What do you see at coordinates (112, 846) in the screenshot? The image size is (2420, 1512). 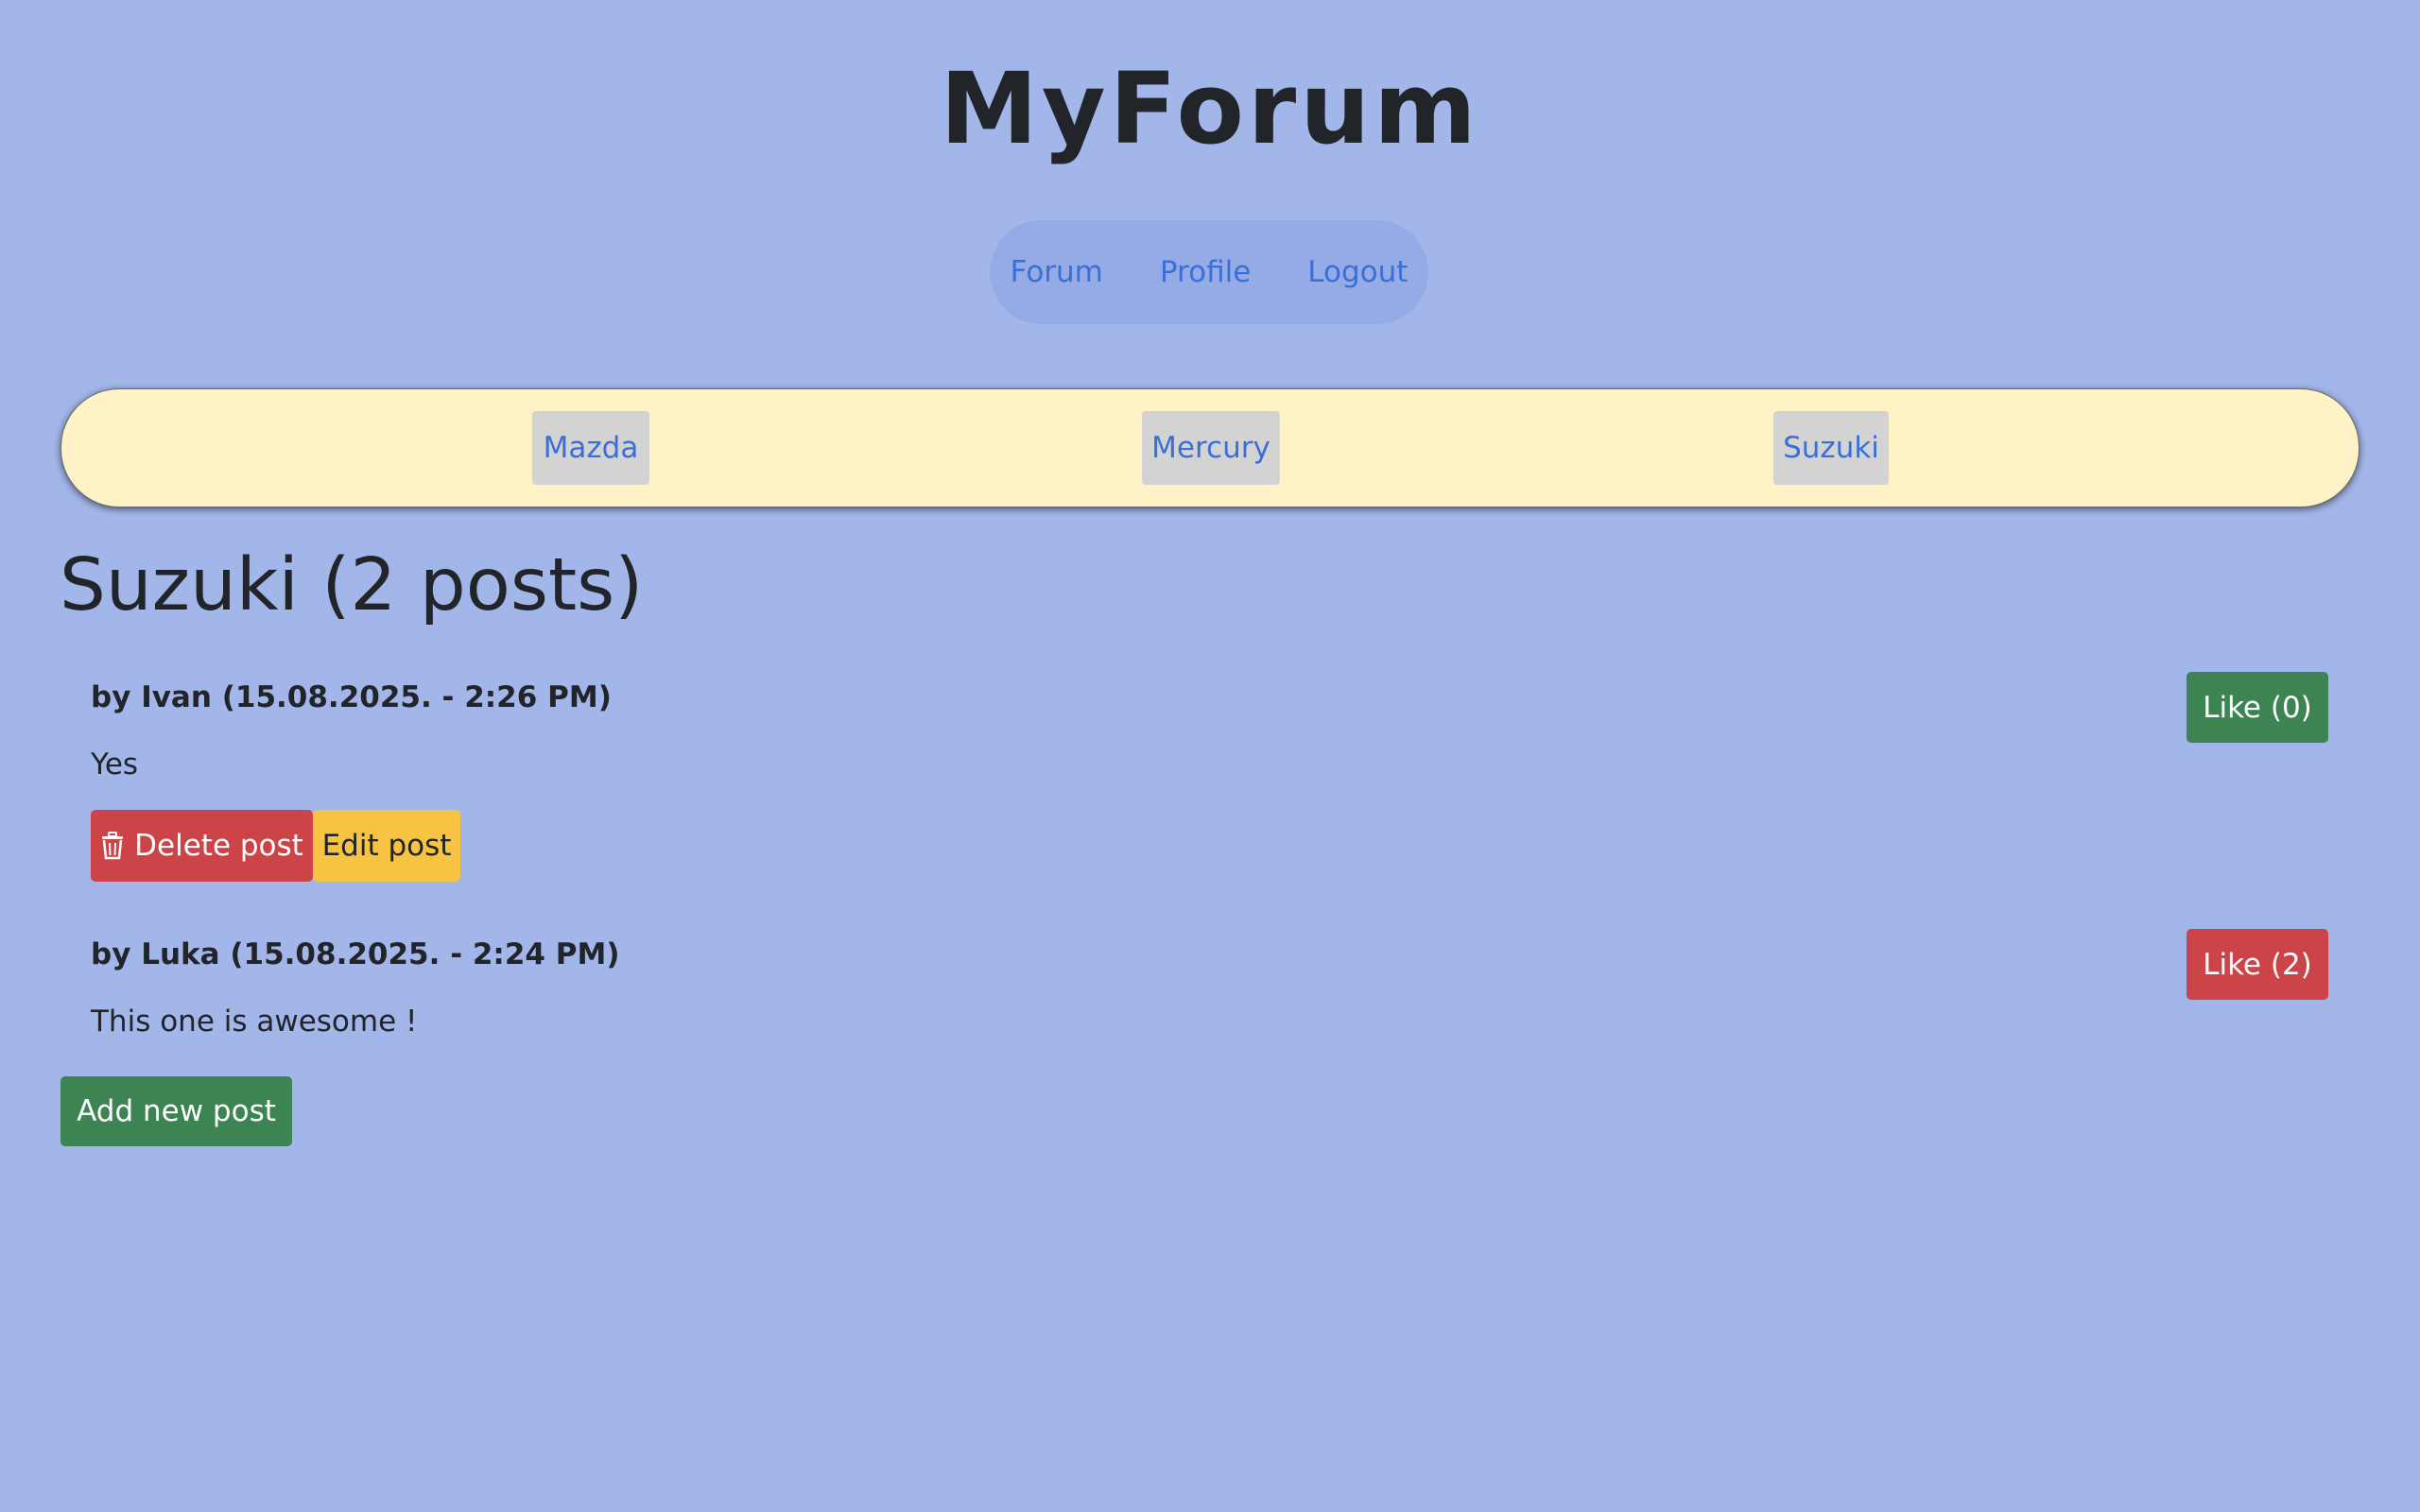 I see `trash-icon` at bounding box center [112, 846].